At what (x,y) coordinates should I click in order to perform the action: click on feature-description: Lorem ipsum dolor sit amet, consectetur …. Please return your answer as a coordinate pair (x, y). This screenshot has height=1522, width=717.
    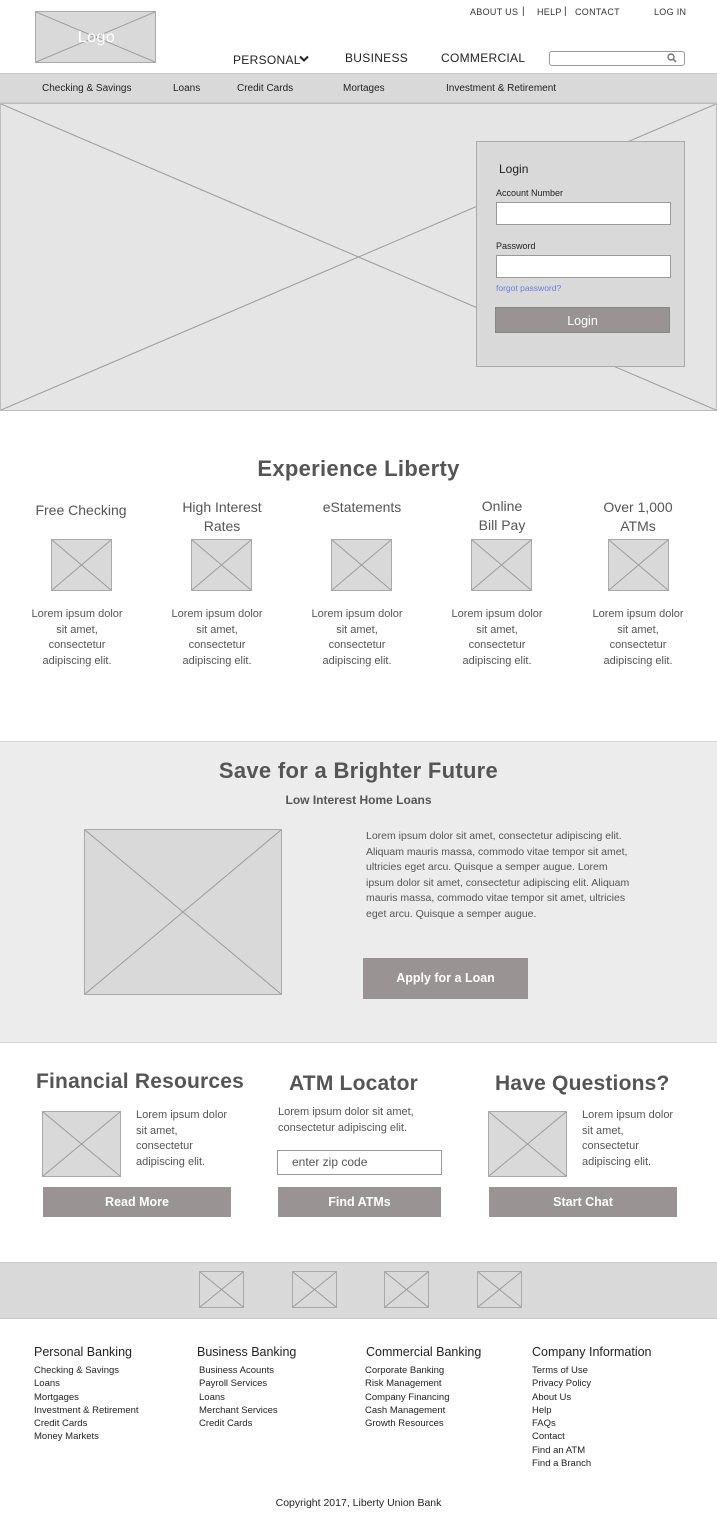
    Looking at the image, I should click on (638, 638).